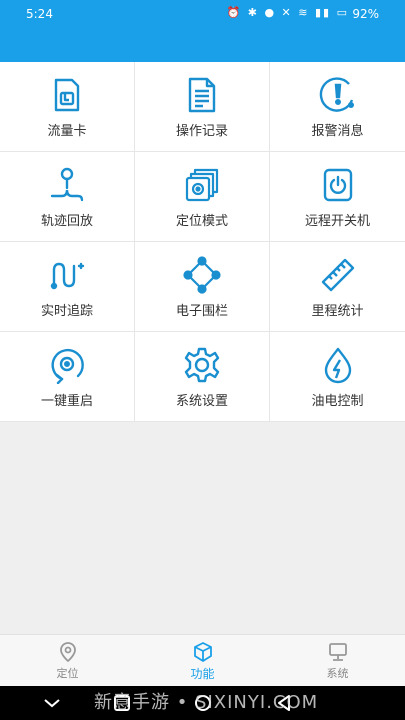 This screenshot has height=720, width=405. What do you see at coordinates (202, 365) in the screenshot?
I see `gear-icon` at bounding box center [202, 365].